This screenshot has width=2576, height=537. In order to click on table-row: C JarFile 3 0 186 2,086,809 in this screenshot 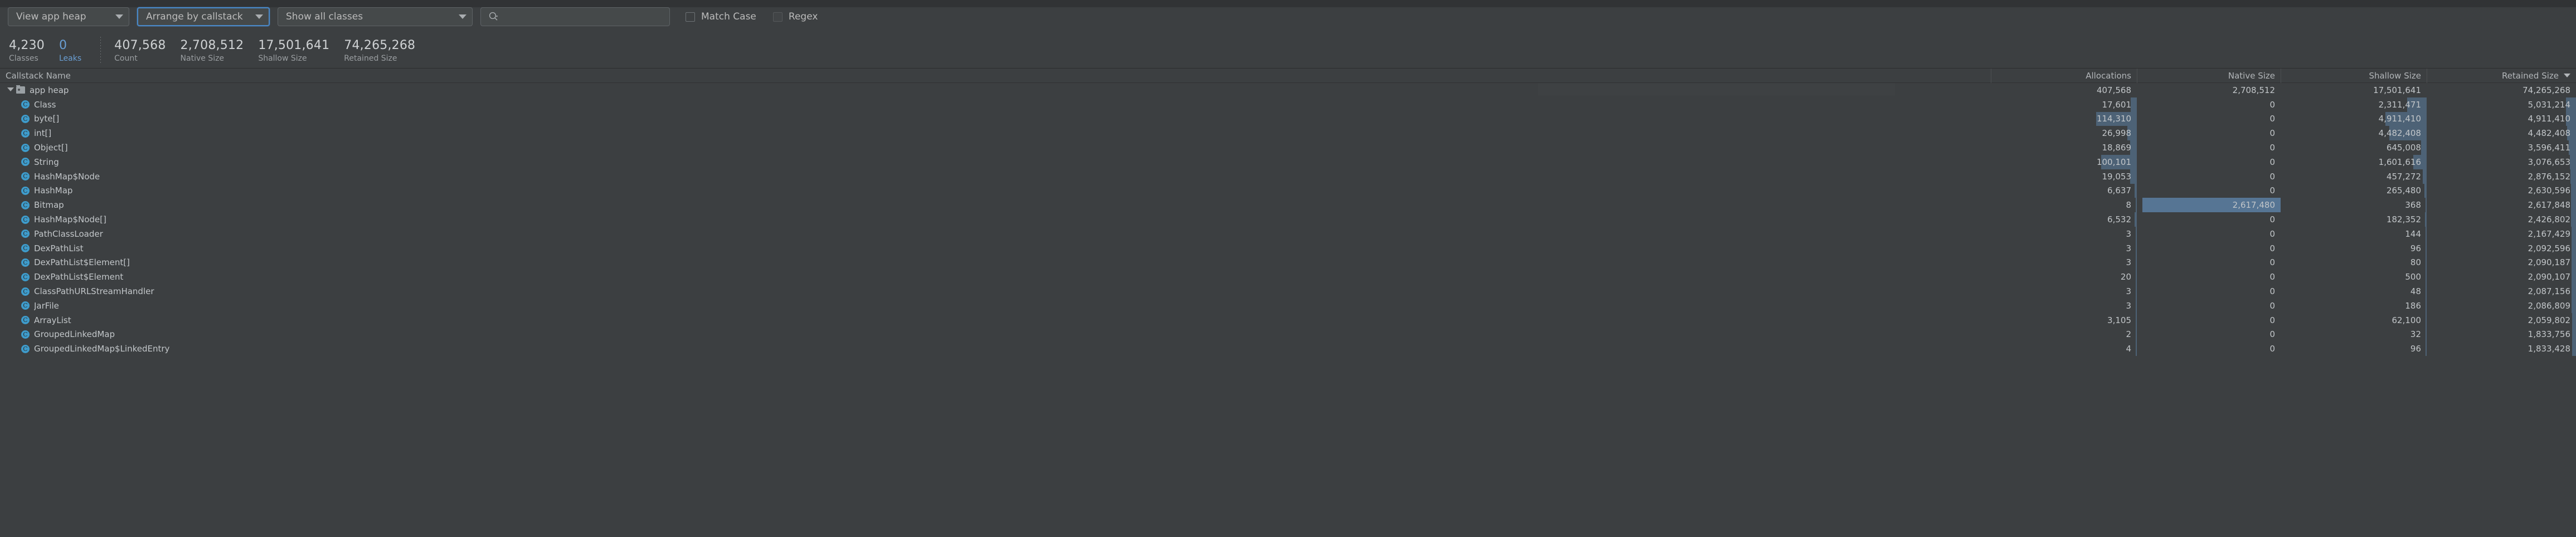, I will do `click(1288, 306)`.